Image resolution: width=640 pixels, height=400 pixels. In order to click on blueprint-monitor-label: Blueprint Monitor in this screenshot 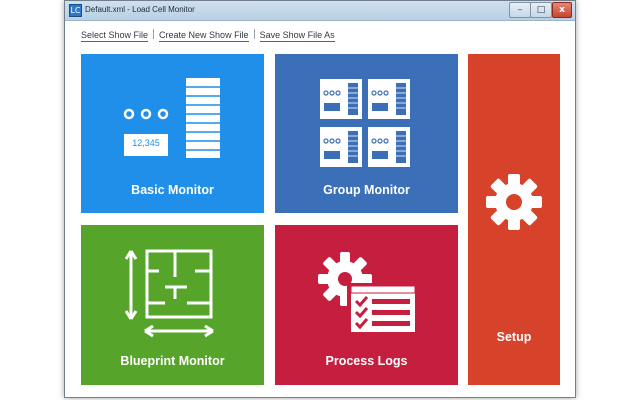, I will do `click(172, 361)`.